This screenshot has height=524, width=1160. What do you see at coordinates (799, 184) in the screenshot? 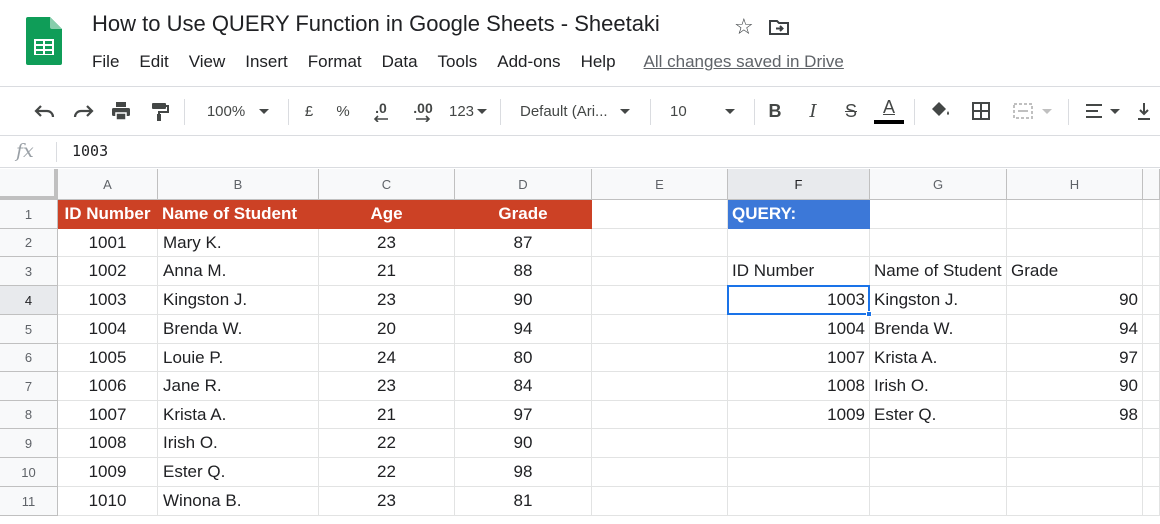
I see `column-header-f: F` at bounding box center [799, 184].